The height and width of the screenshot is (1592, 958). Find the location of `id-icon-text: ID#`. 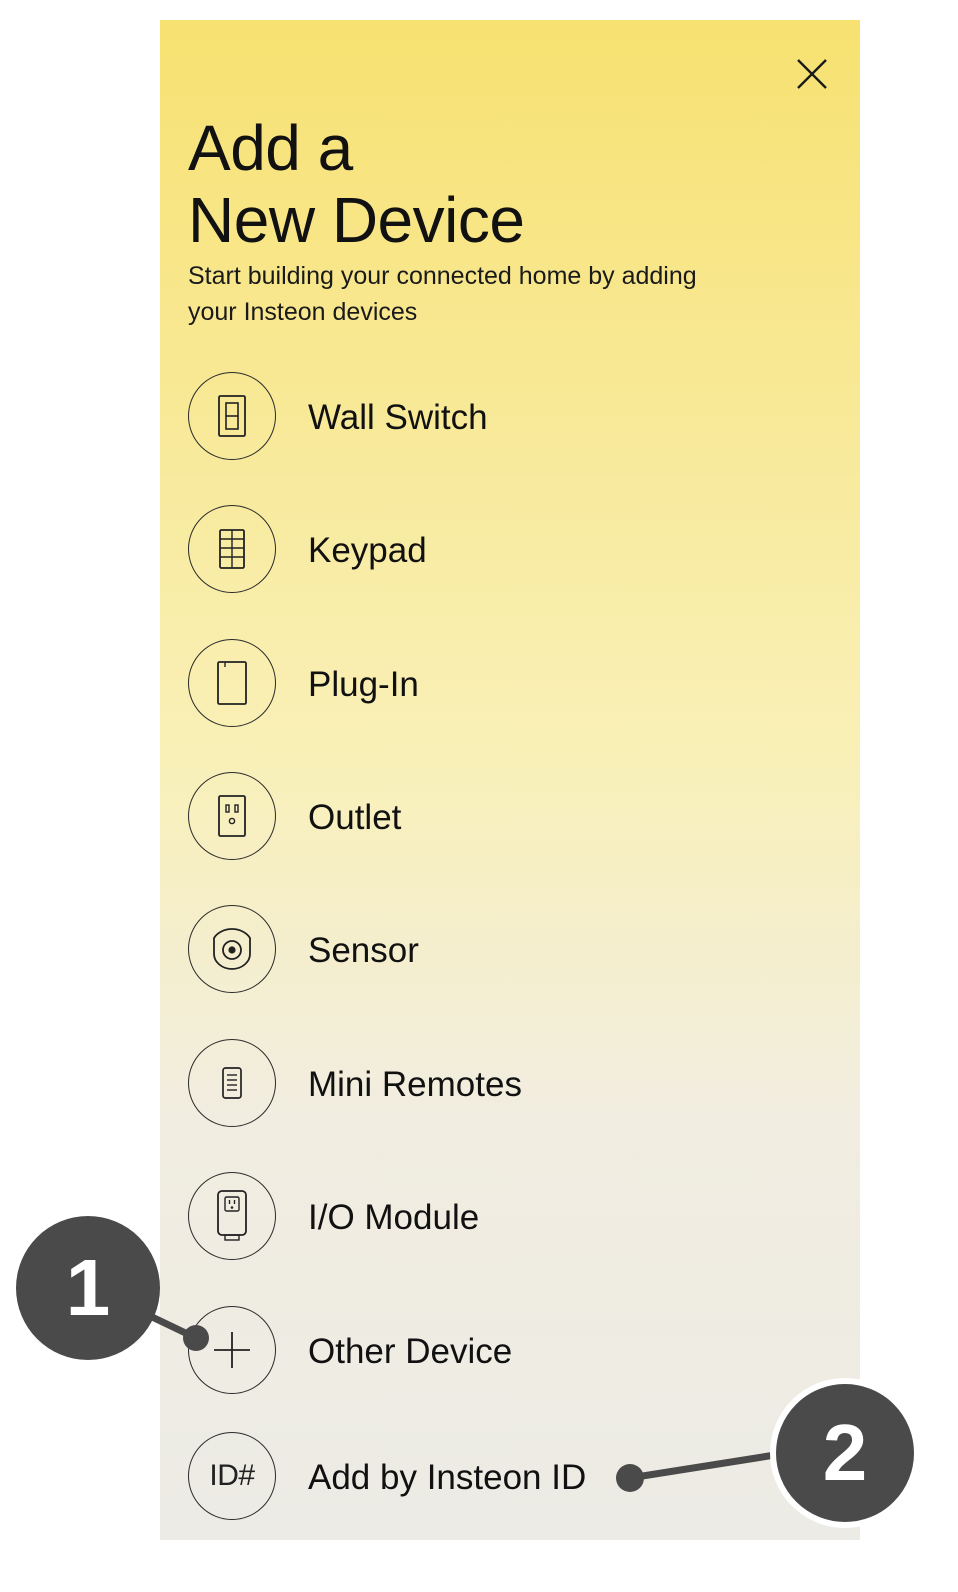

id-icon-text: ID# is located at coordinates (232, 1475).